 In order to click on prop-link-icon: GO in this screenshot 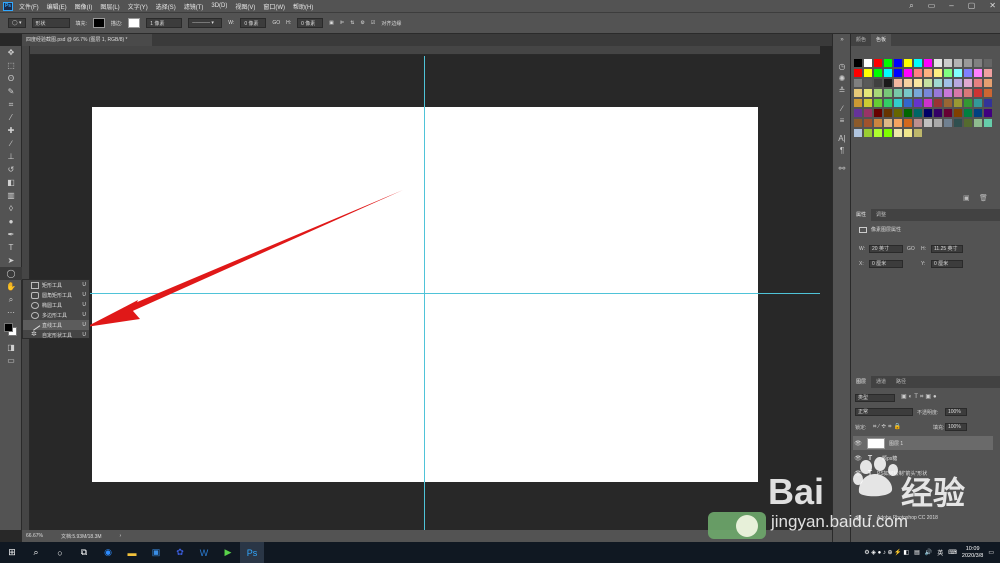, I will do `click(911, 249)`.